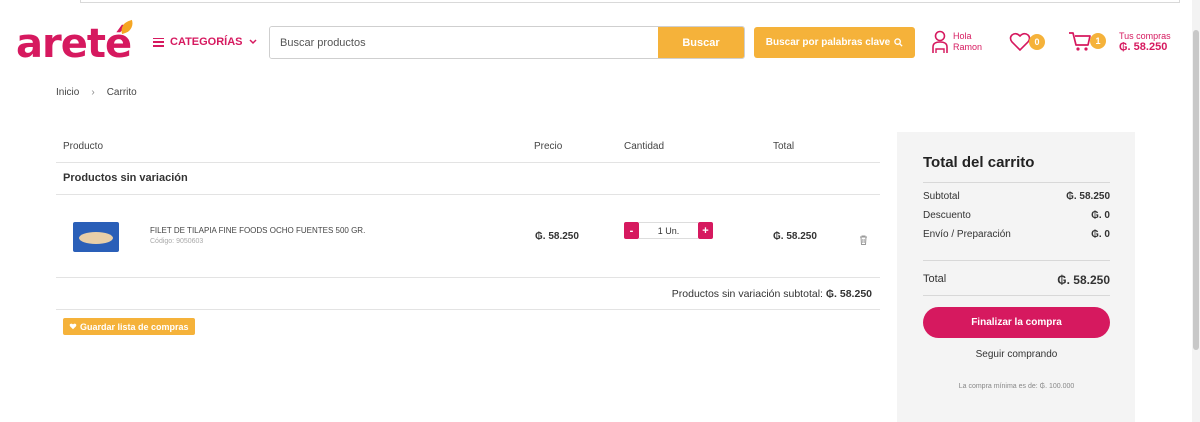 The width and height of the screenshot is (1200, 422). Describe the element at coordinates (705, 230) in the screenshot. I see `quantity-increase-button: +` at that location.